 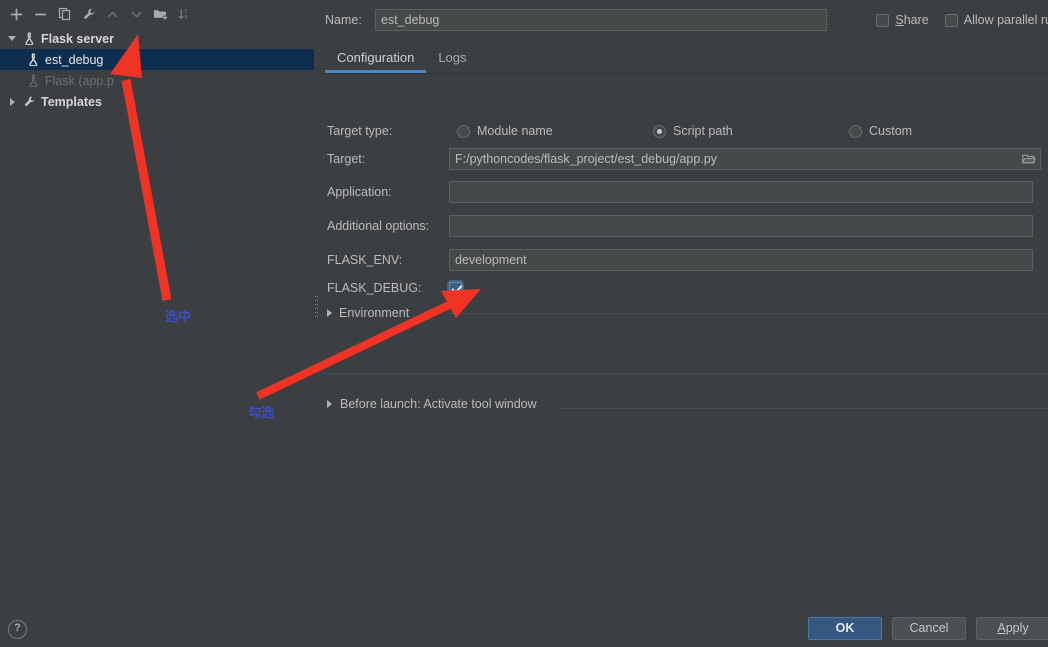 What do you see at coordinates (158, 80) in the screenshot?
I see `tree-item-flask-app: Flask (app.p` at bounding box center [158, 80].